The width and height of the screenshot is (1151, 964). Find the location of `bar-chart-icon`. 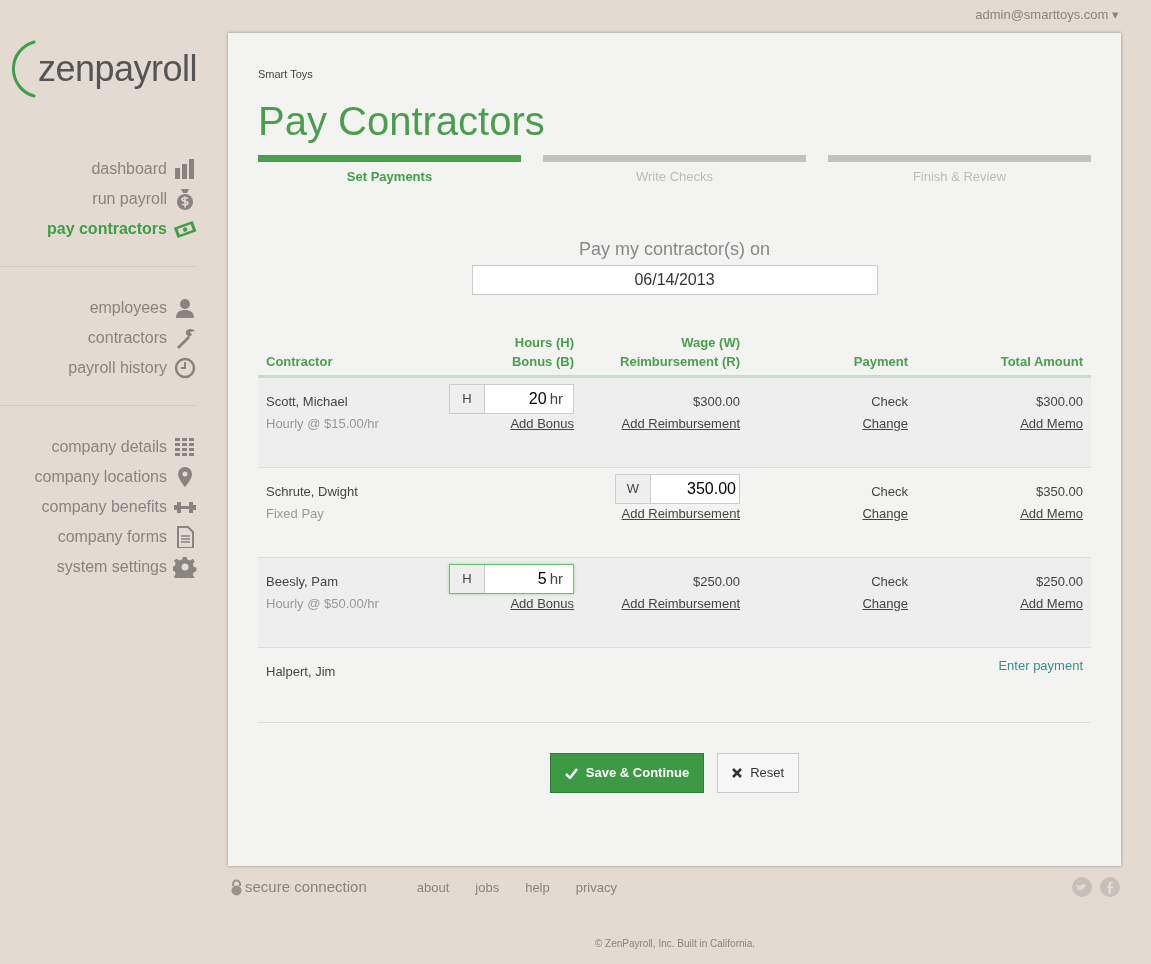

bar-chart-icon is located at coordinates (185, 169).